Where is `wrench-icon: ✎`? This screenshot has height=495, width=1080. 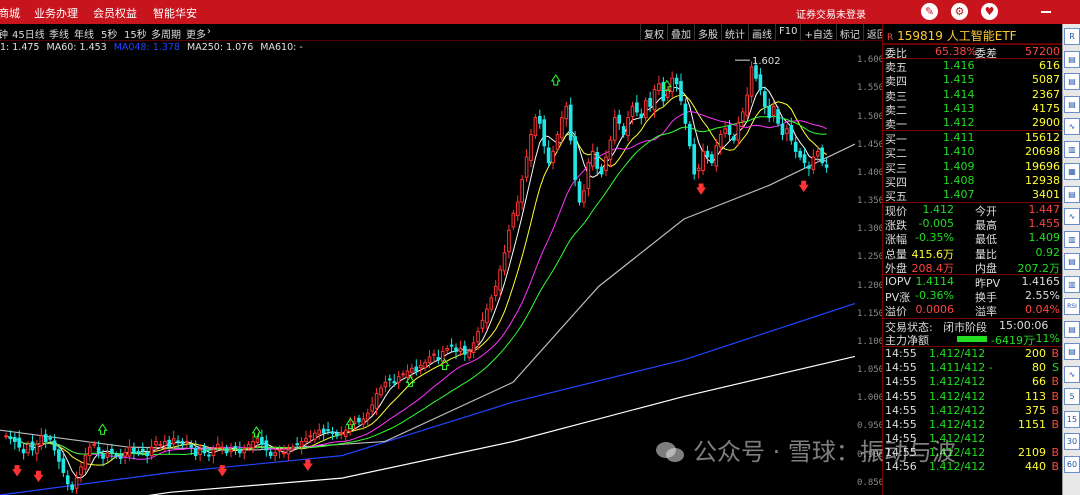 wrench-icon: ✎ is located at coordinates (929, 11).